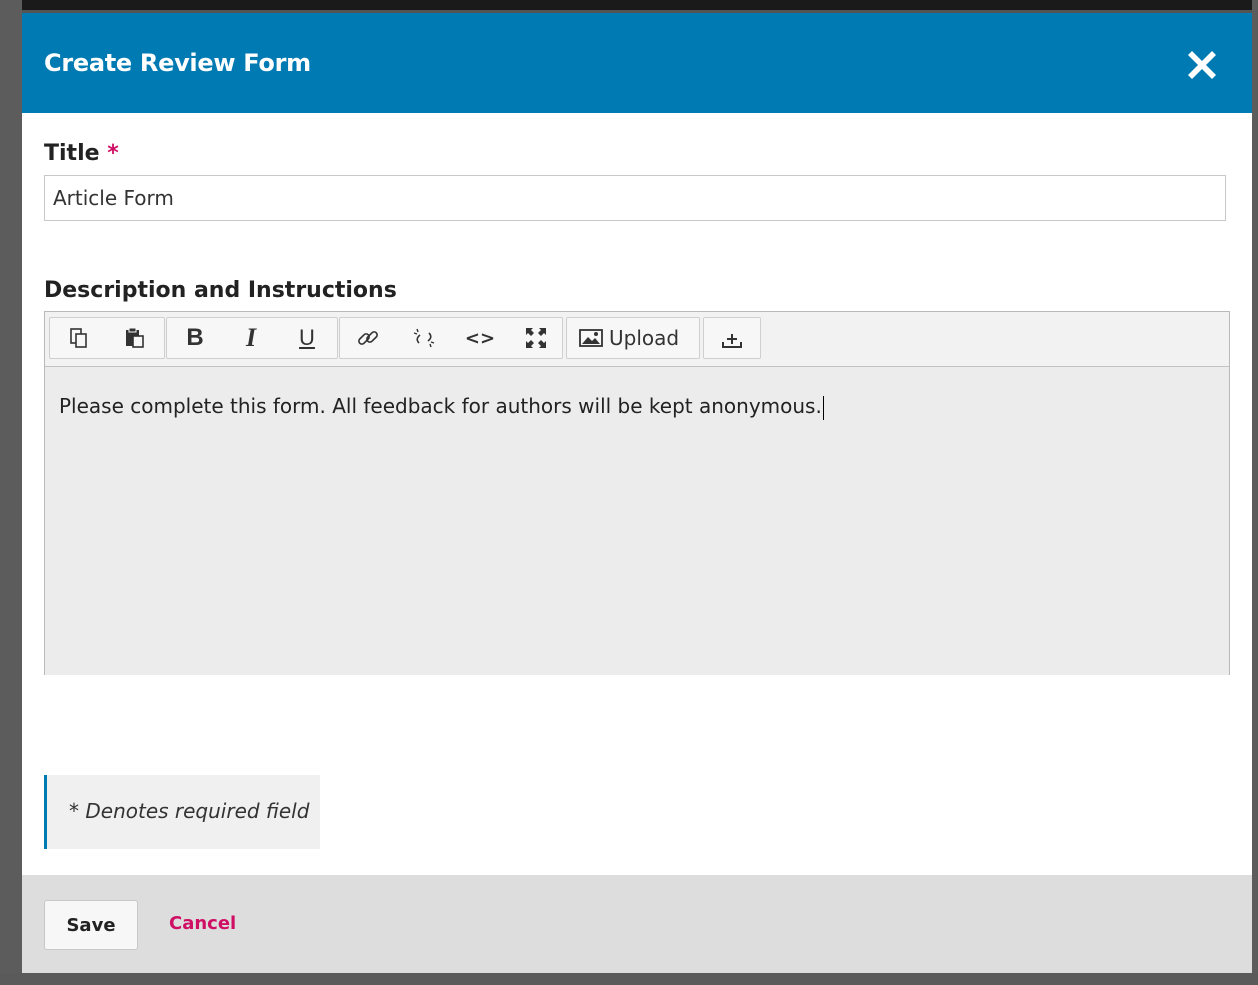  I want to click on toolbar-group-file, so click(732, 338).